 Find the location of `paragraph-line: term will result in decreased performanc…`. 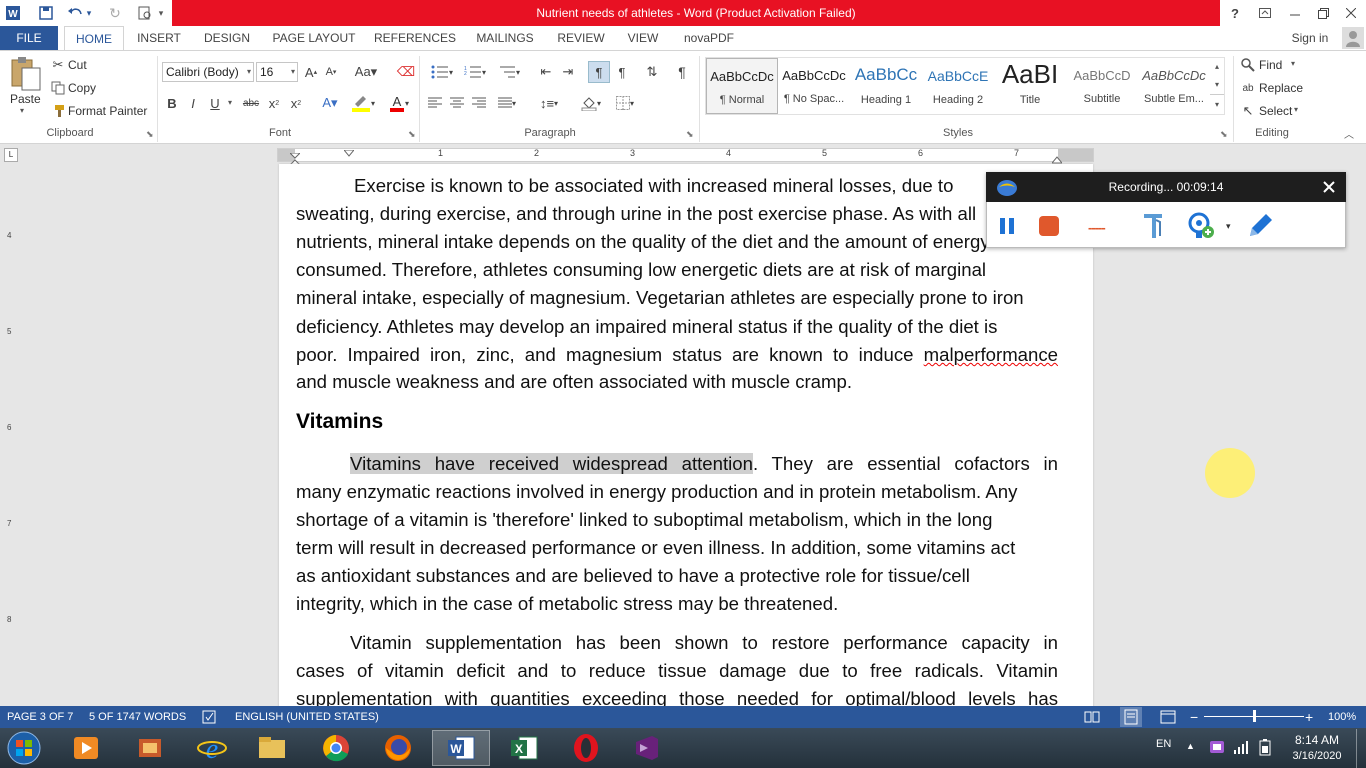

paragraph-line: term will result in decreased performanc… is located at coordinates (677, 548).